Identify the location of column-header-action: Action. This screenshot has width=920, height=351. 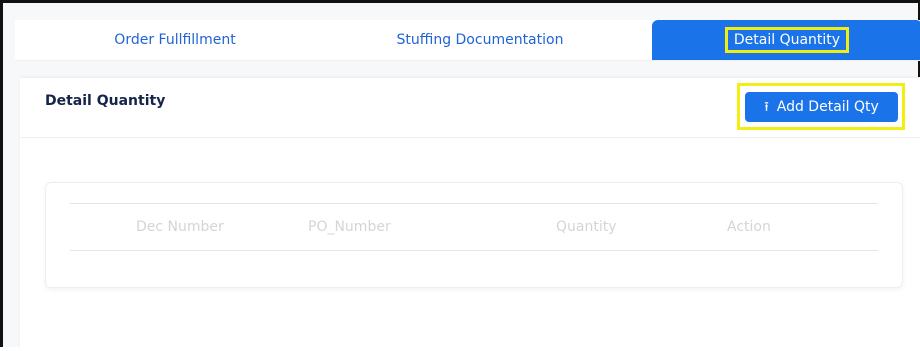
(749, 227).